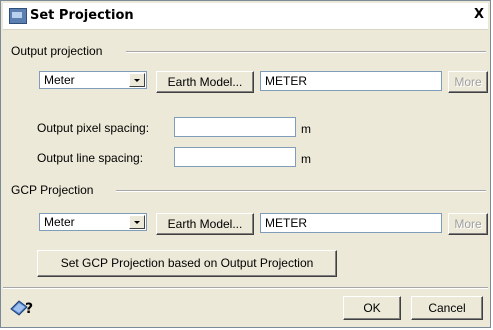  Describe the element at coordinates (351, 81) in the screenshot. I see `output-projection-field: METER` at that location.